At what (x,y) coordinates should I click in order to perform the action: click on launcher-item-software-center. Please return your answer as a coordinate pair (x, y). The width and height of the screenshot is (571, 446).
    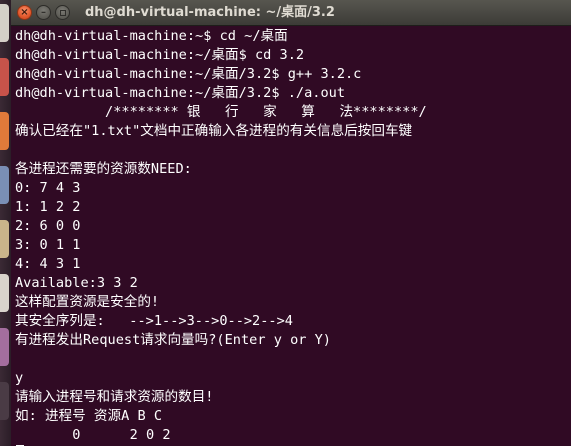
    Looking at the image, I should click on (4, 293).